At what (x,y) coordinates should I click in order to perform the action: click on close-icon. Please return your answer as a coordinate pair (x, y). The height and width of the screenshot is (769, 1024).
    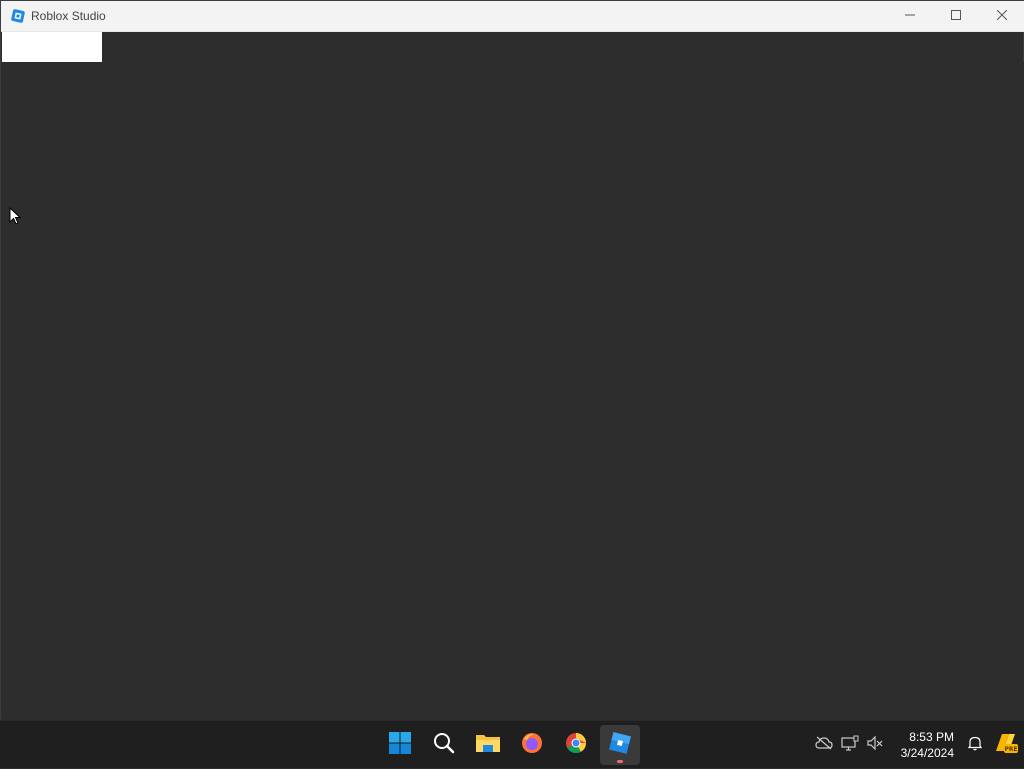
    Looking at the image, I should click on (1002, 16).